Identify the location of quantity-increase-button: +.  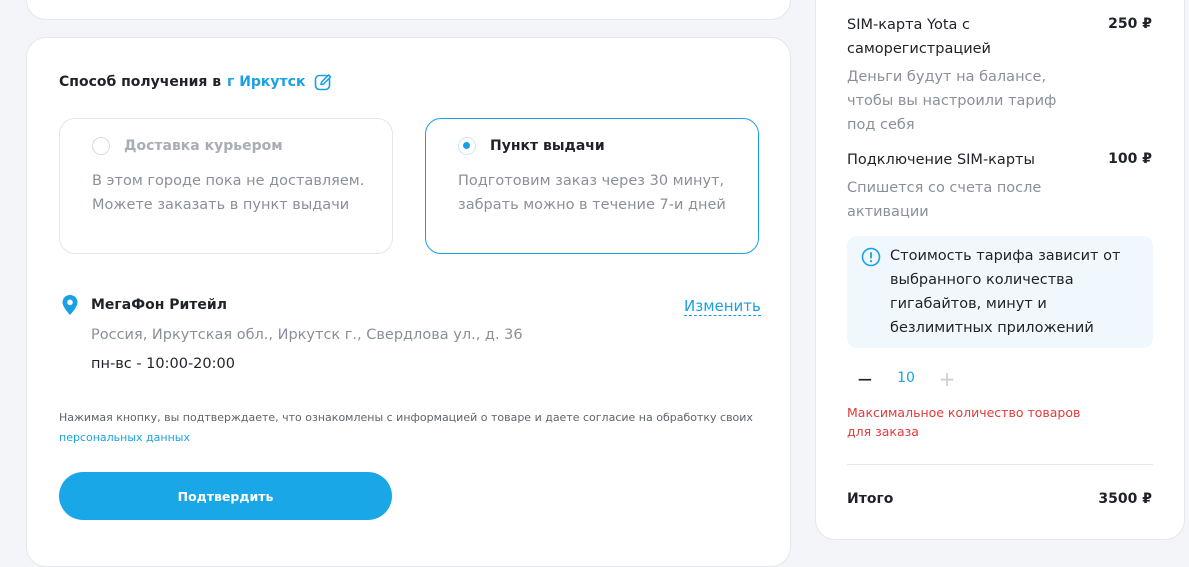
(947, 379).